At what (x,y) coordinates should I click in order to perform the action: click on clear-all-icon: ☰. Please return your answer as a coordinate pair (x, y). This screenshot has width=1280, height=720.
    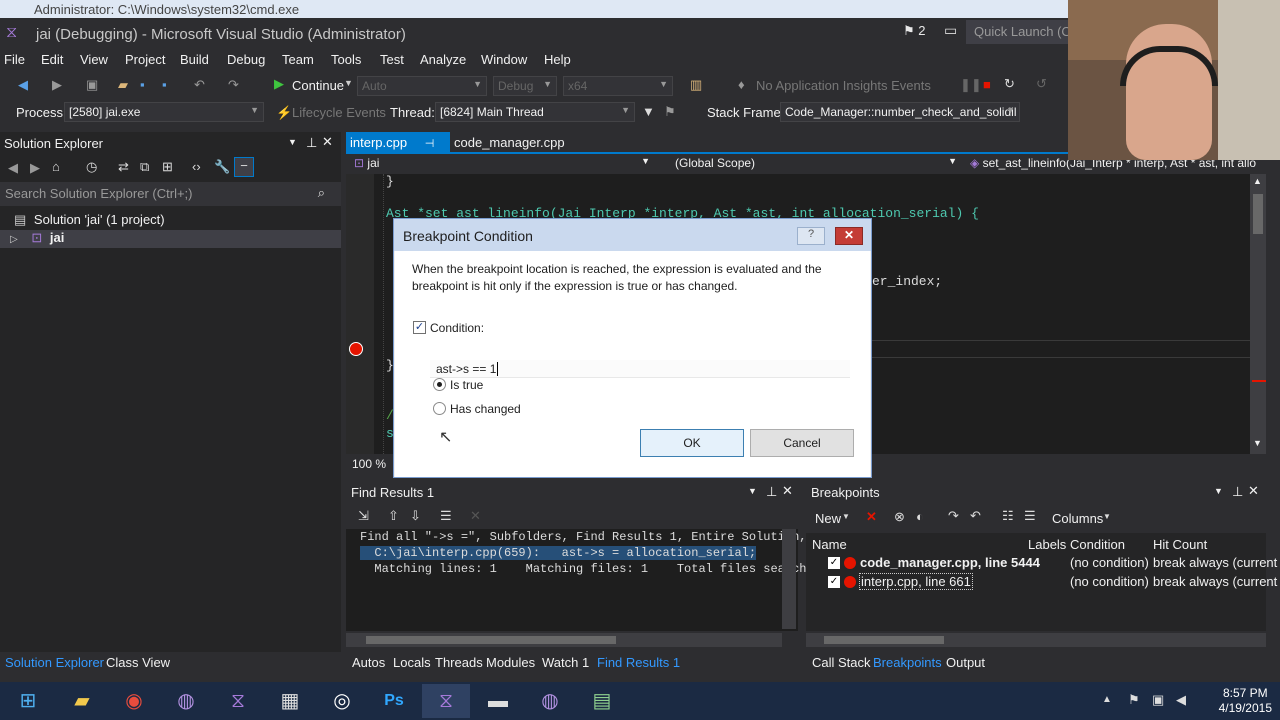
    Looking at the image, I should click on (446, 516).